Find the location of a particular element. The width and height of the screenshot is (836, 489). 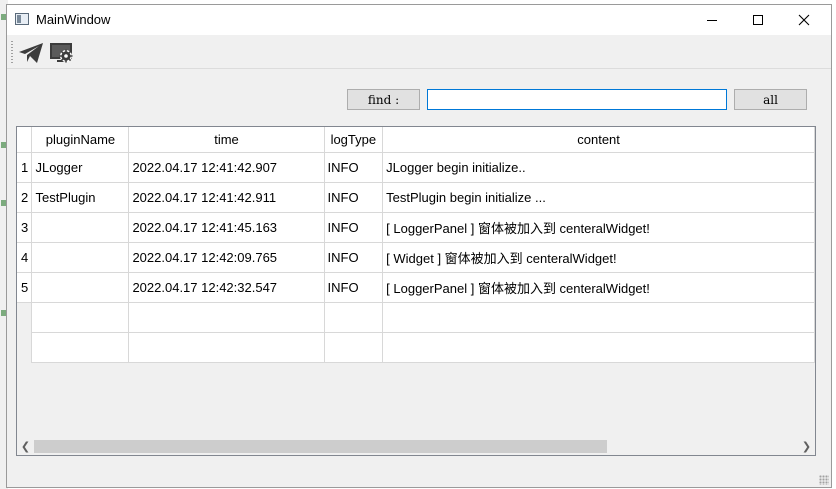

close-icon is located at coordinates (804, 20).